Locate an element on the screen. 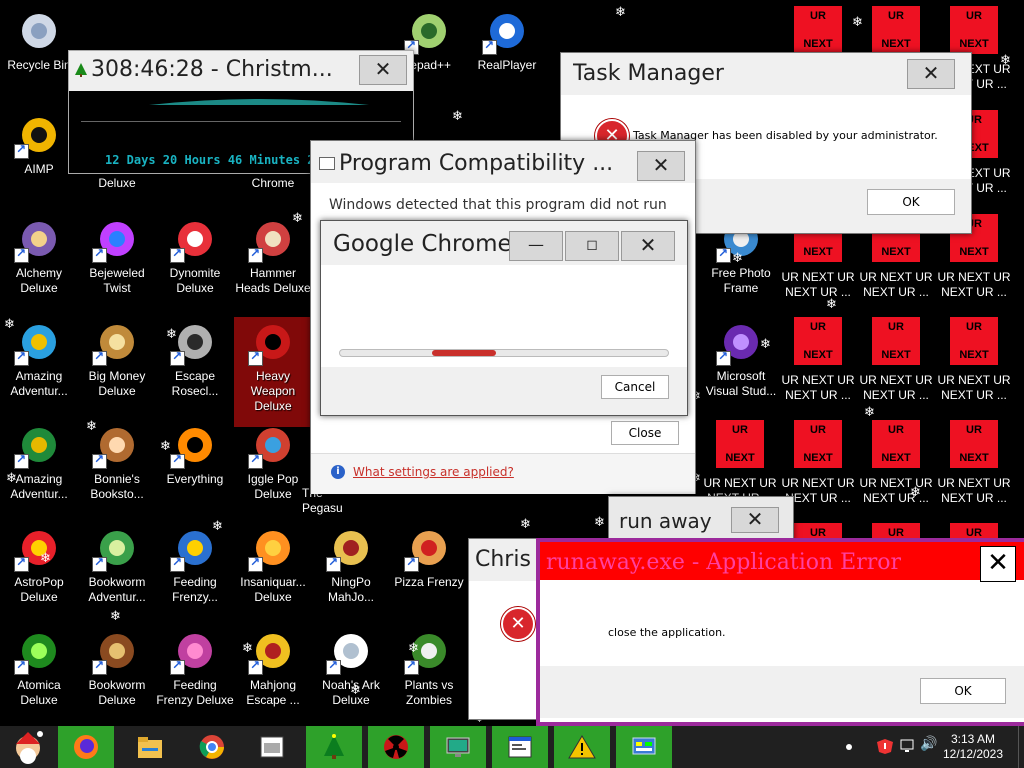 The height and width of the screenshot is (768, 1024). taskbar-task-manager is located at coordinates (458, 747).